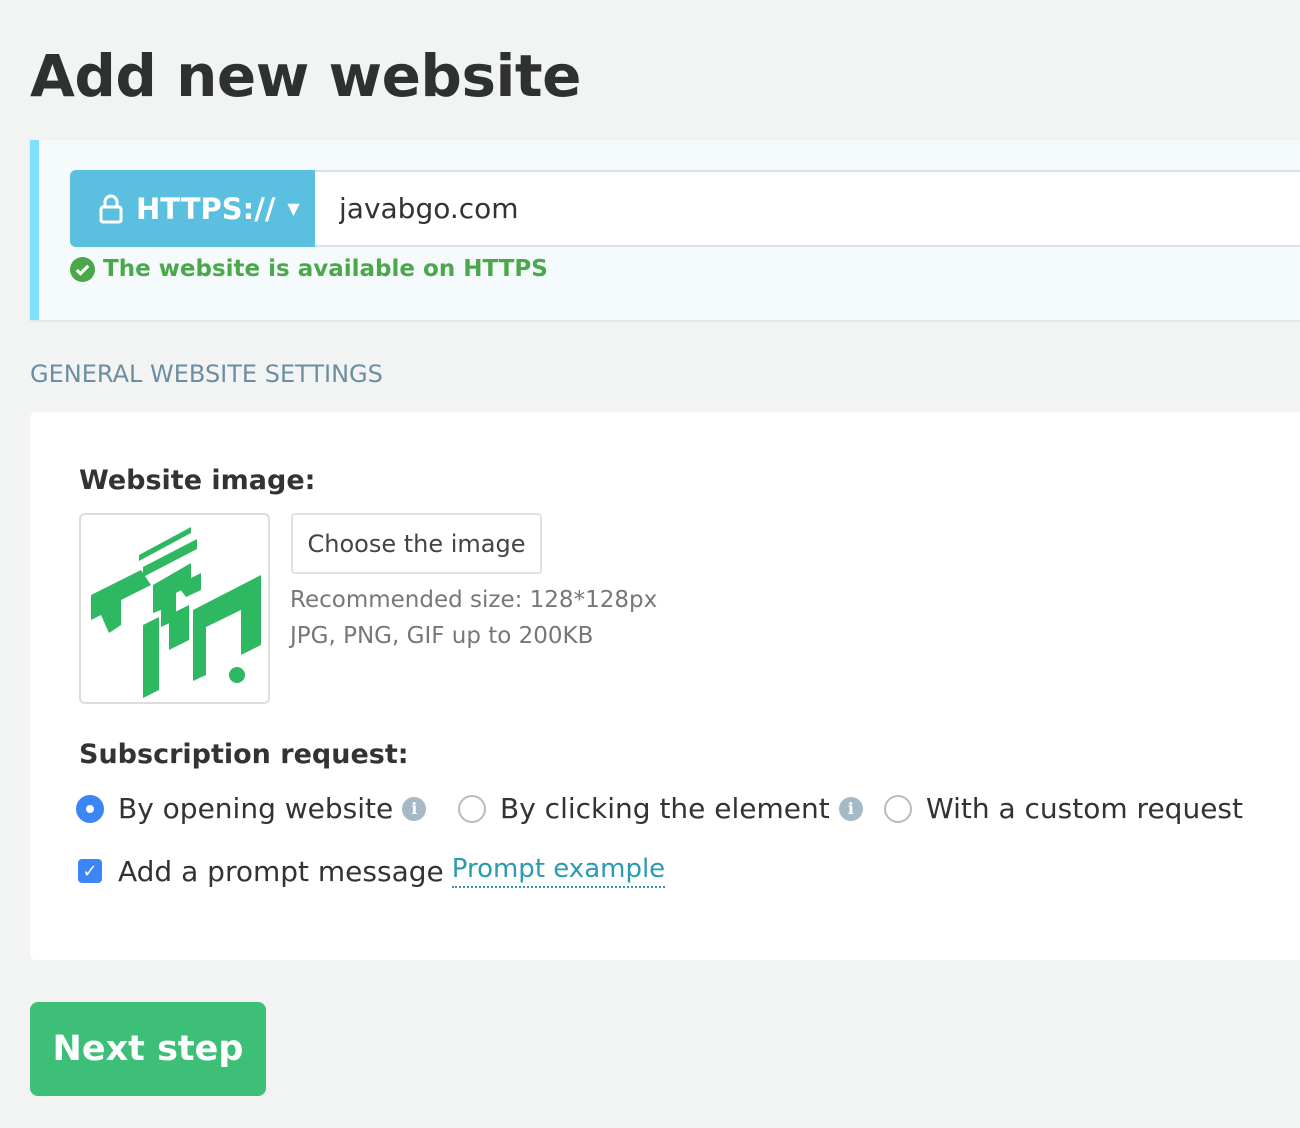  Describe the element at coordinates (197, 480) in the screenshot. I see `website-image-label: Website image:` at that location.